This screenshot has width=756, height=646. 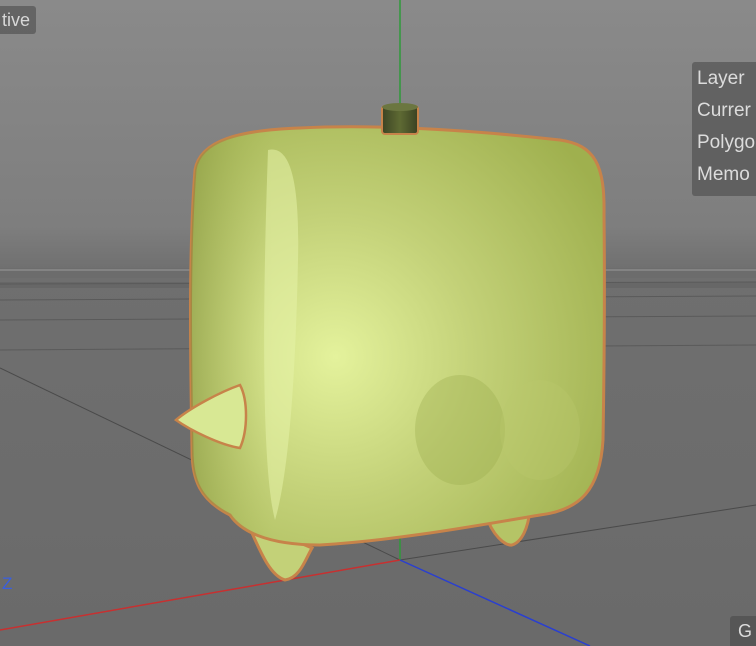 What do you see at coordinates (7, 583) in the screenshot?
I see `axis-z-label: Z` at bounding box center [7, 583].